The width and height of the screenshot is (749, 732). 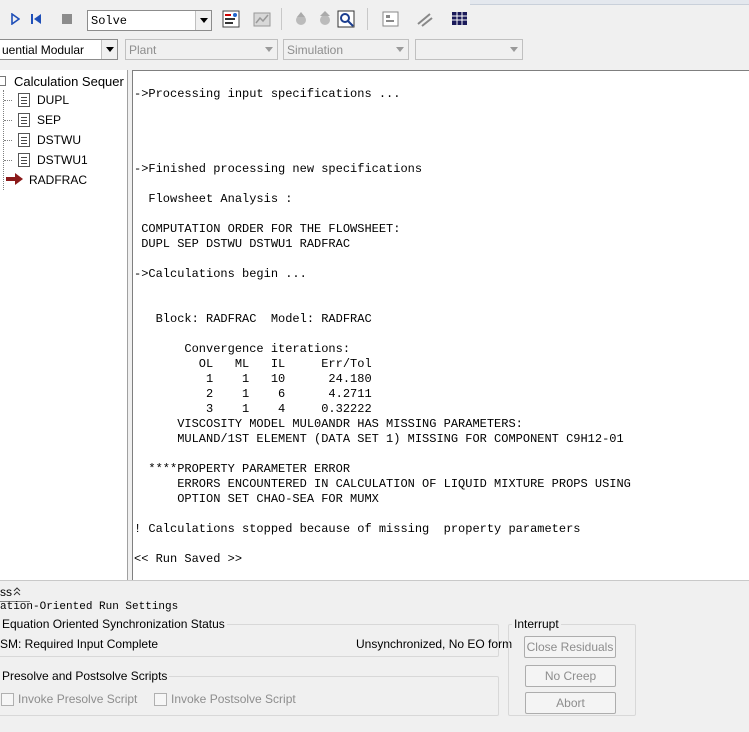 What do you see at coordinates (201, 49) in the screenshot?
I see `plant-select: Plant` at bounding box center [201, 49].